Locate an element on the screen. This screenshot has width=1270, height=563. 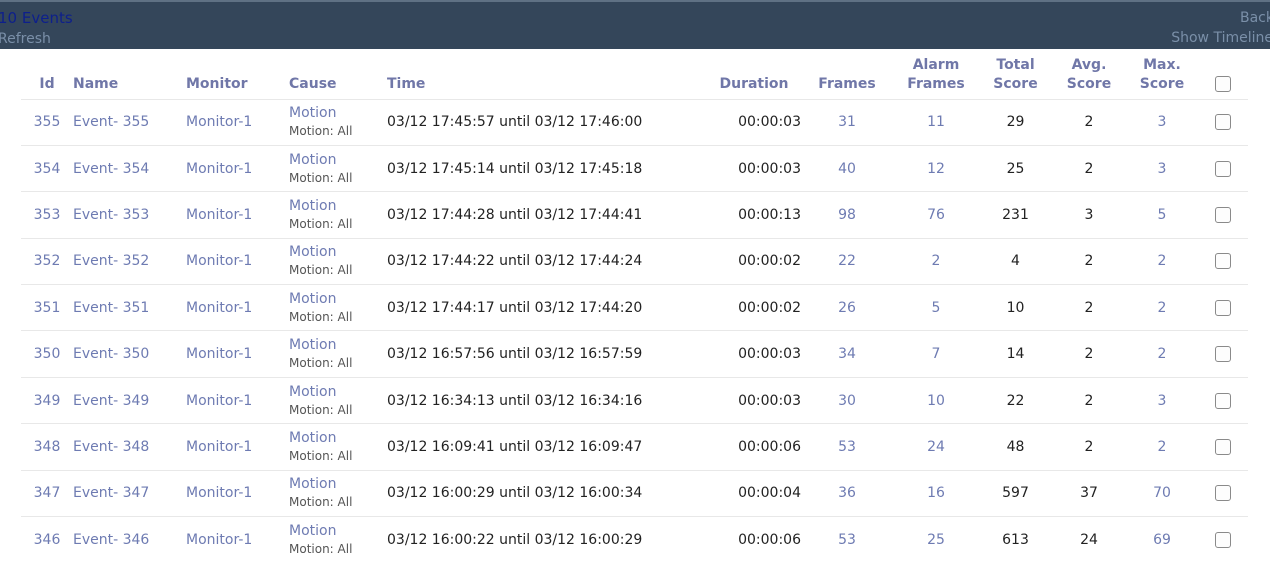
event-name-link: Event- 349 is located at coordinates (111, 401).